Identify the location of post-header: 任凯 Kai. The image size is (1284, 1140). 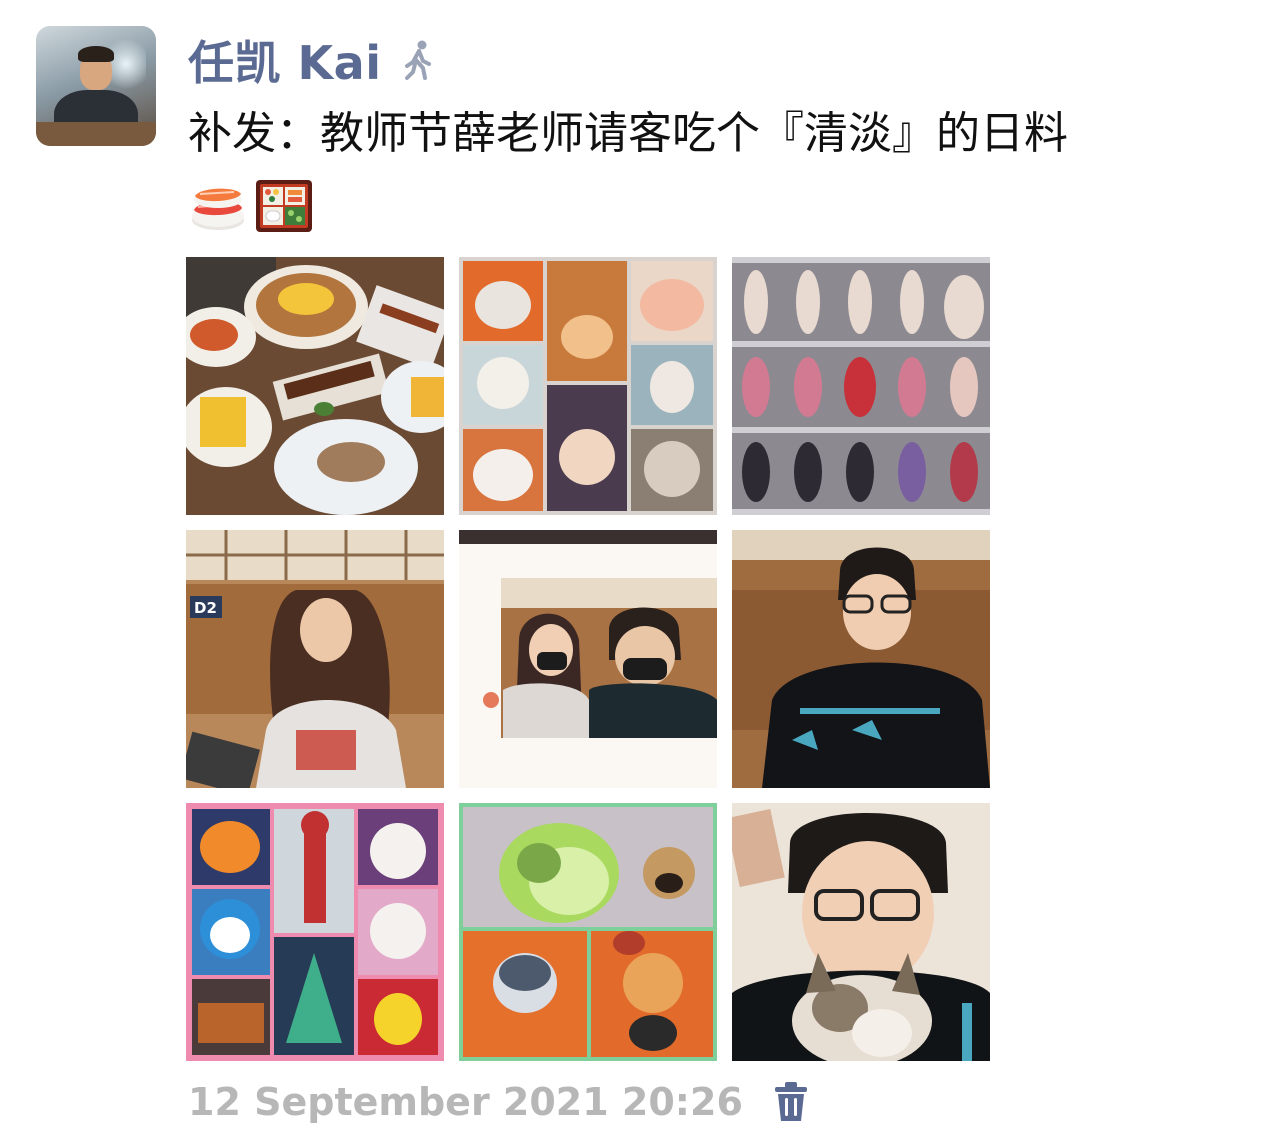
(313, 60).